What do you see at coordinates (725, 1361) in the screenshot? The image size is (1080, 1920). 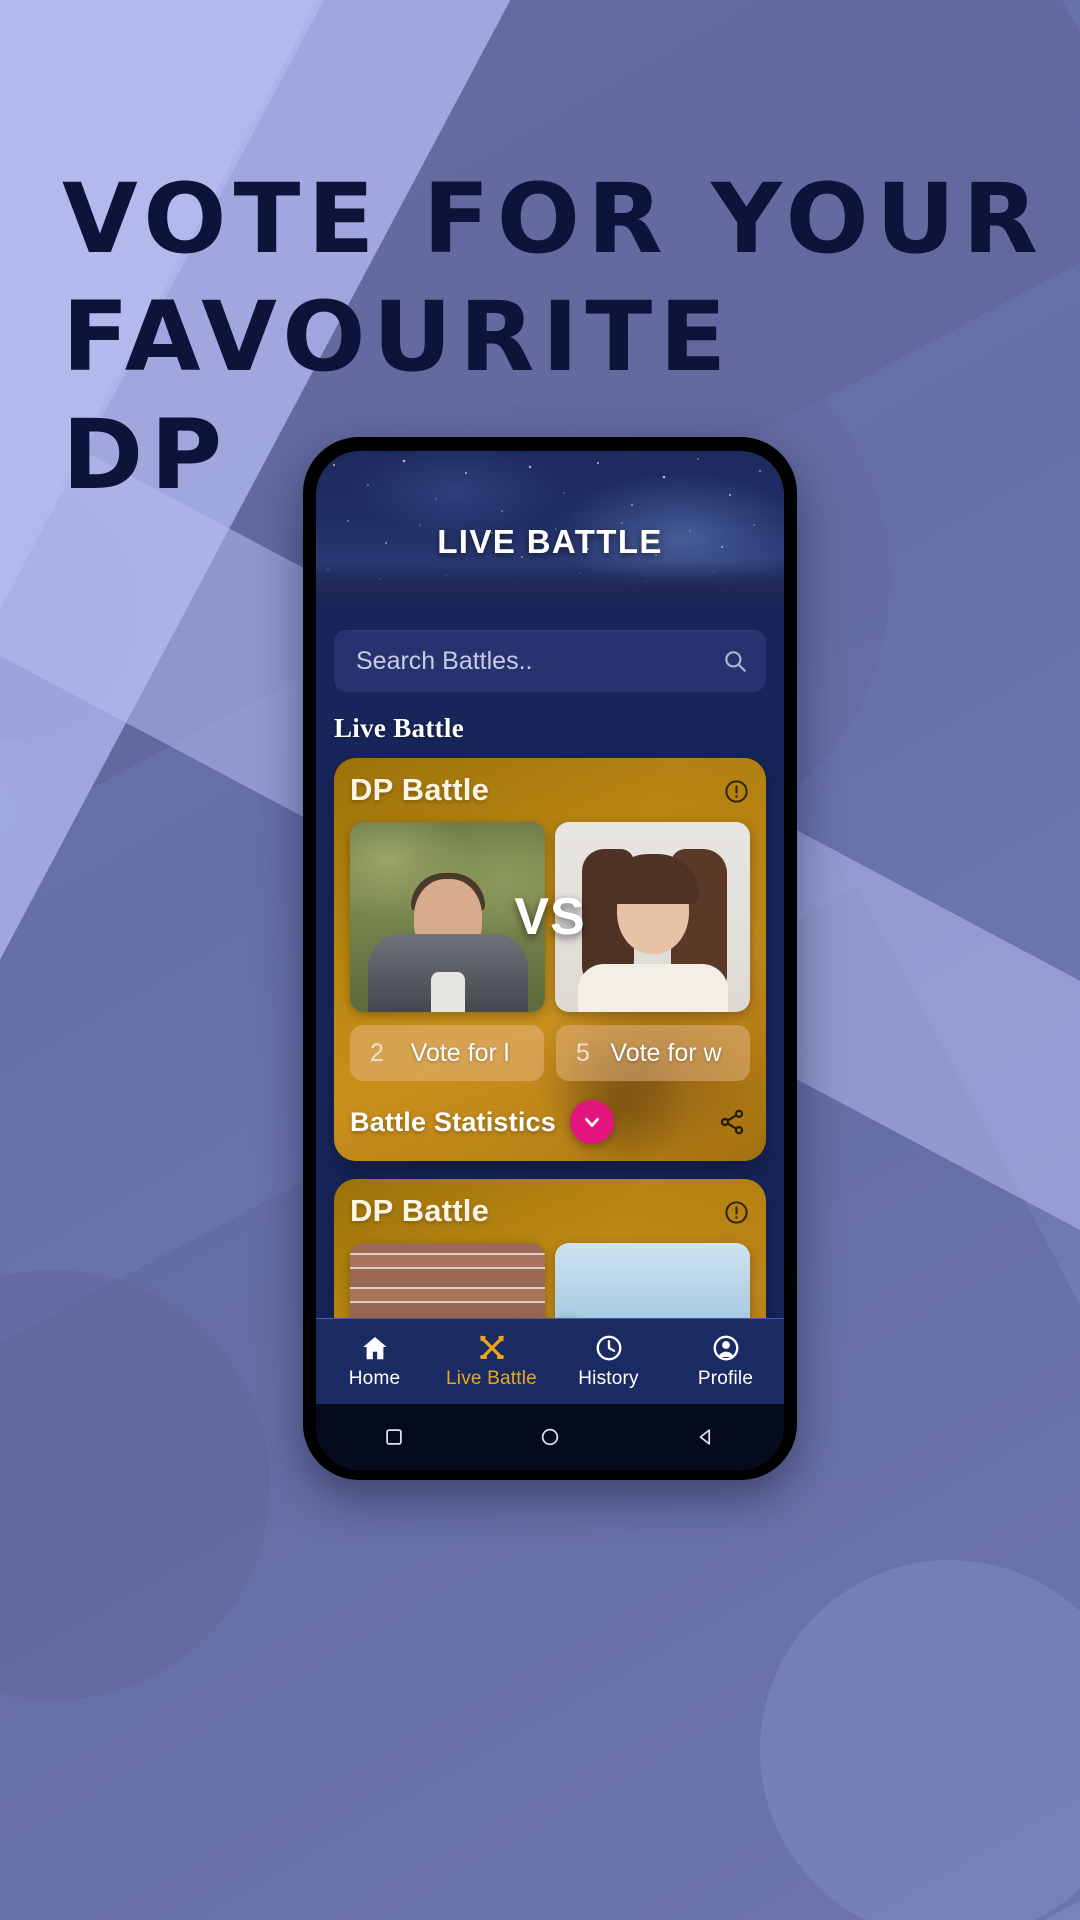 I see `nav-item-profile: Profile` at bounding box center [725, 1361].